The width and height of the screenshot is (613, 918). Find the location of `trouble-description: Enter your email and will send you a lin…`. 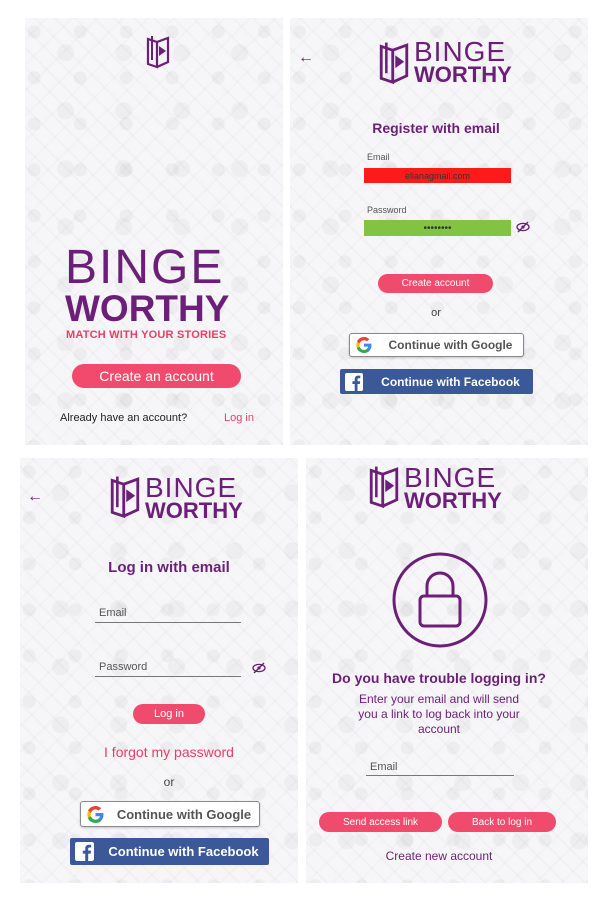

trouble-description: Enter your email and will send you a lin… is located at coordinates (439, 714).